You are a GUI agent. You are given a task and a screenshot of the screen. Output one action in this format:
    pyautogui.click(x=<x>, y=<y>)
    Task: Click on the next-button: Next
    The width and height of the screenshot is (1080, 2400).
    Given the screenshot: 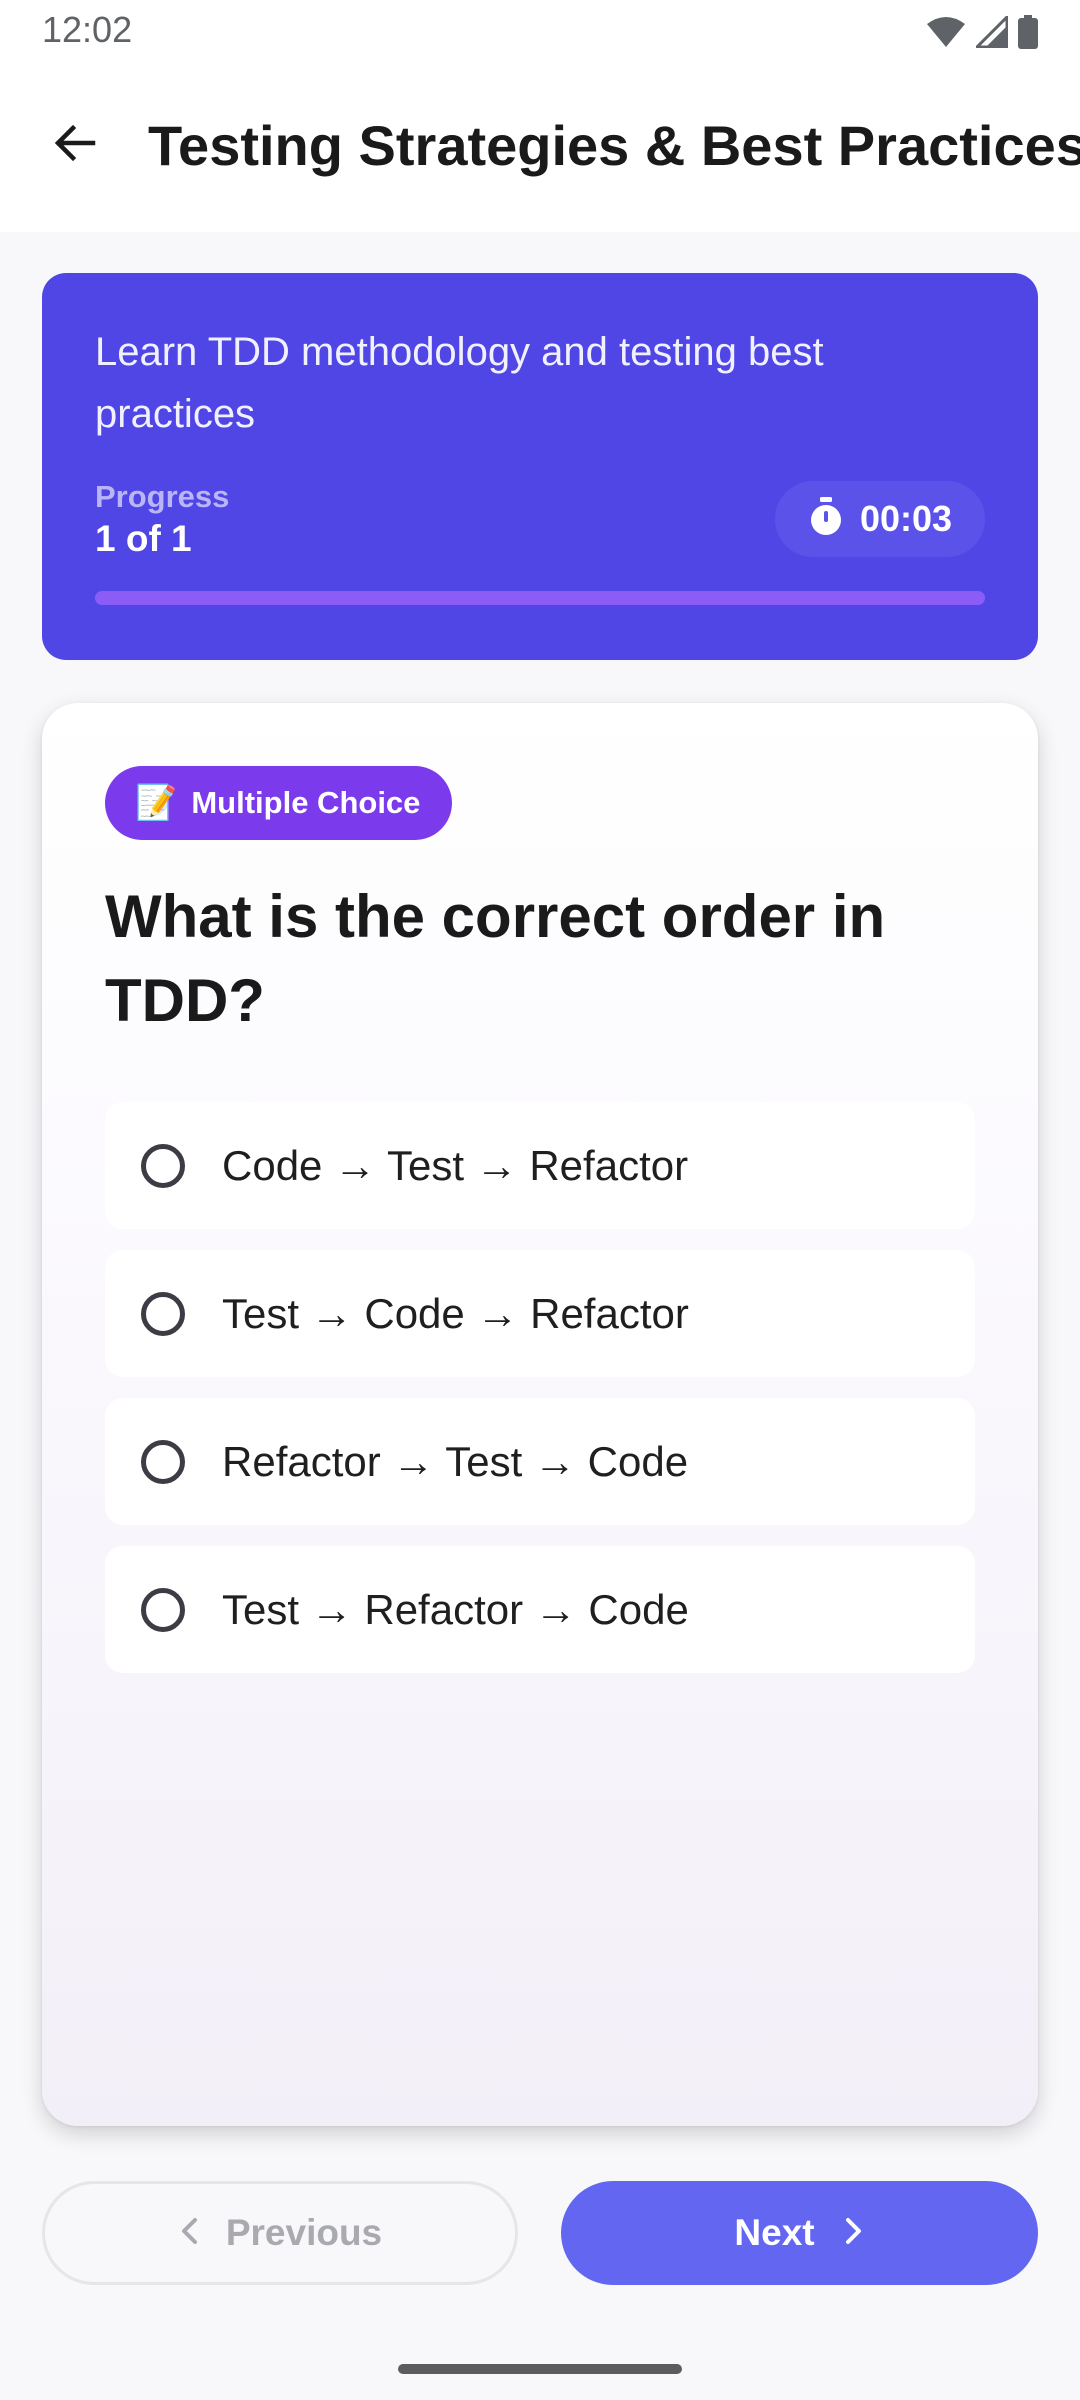 What is the action you would take?
    pyautogui.click(x=799, y=2233)
    